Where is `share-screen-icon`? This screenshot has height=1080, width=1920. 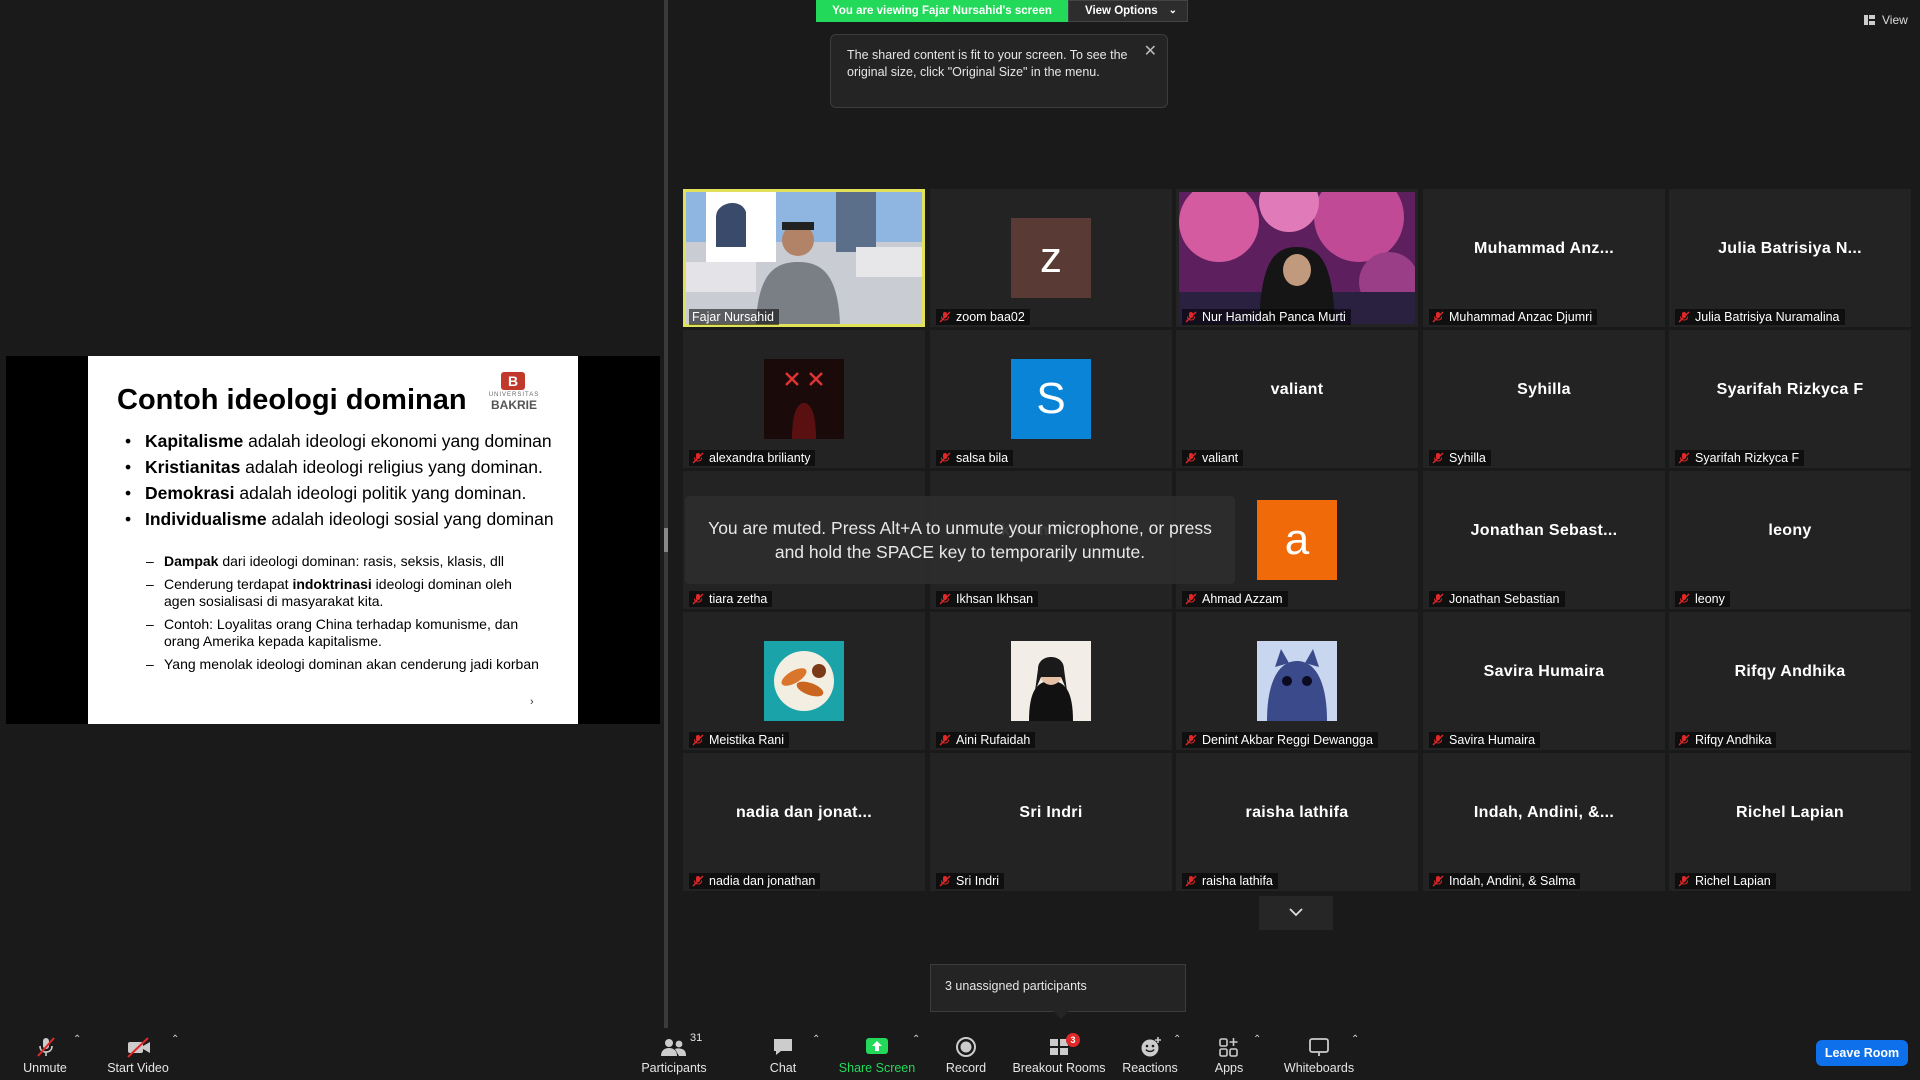 share-screen-icon is located at coordinates (877, 1046).